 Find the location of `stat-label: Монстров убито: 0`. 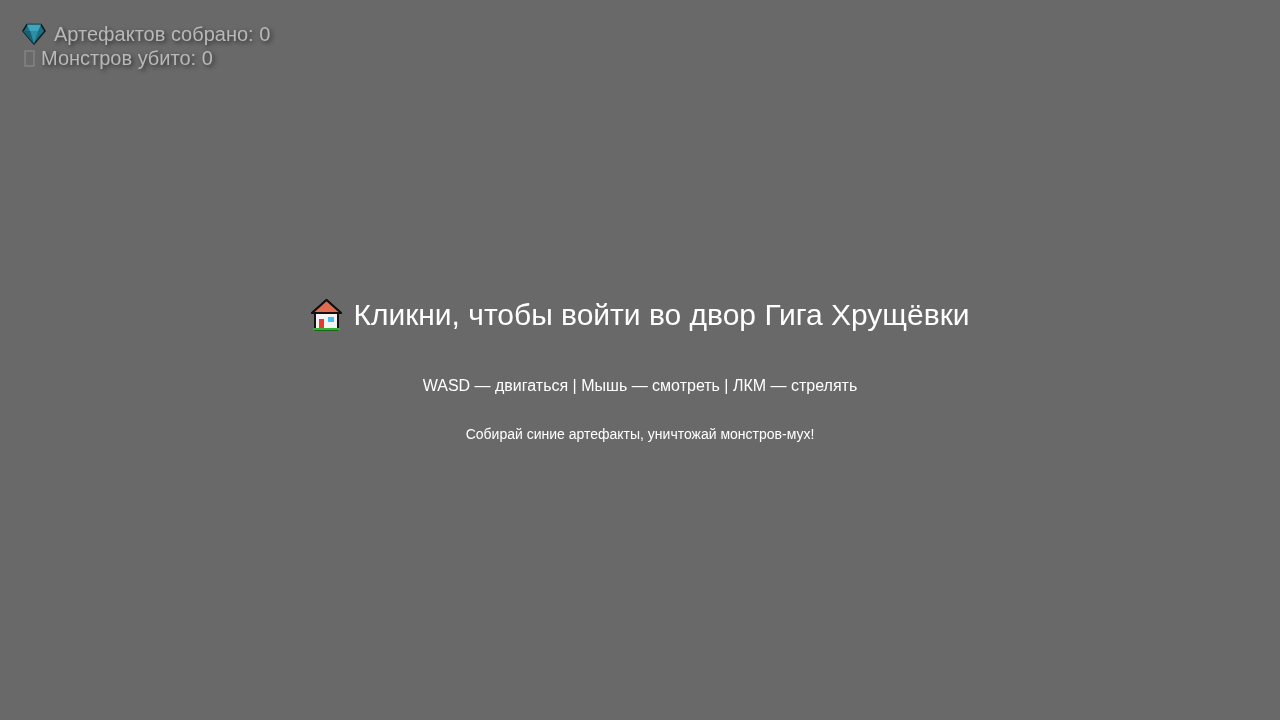

stat-label: Монстров убито: 0 is located at coordinates (127, 58).